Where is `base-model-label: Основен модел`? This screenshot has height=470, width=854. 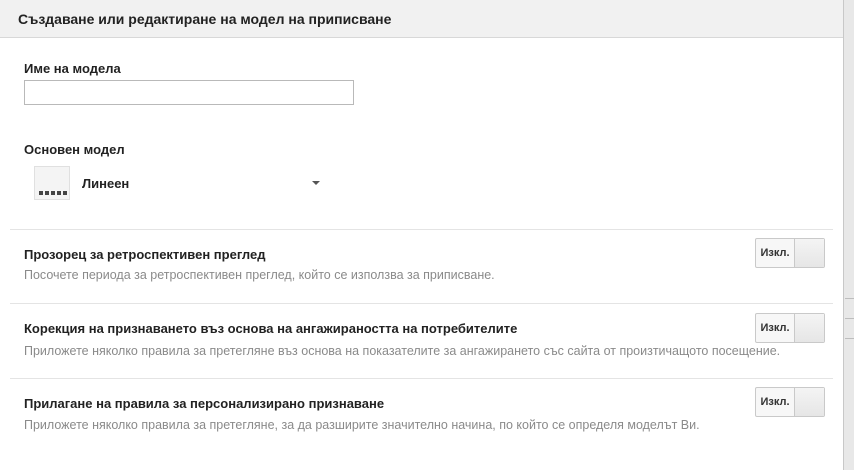 base-model-label: Основен модел is located at coordinates (74, 149).